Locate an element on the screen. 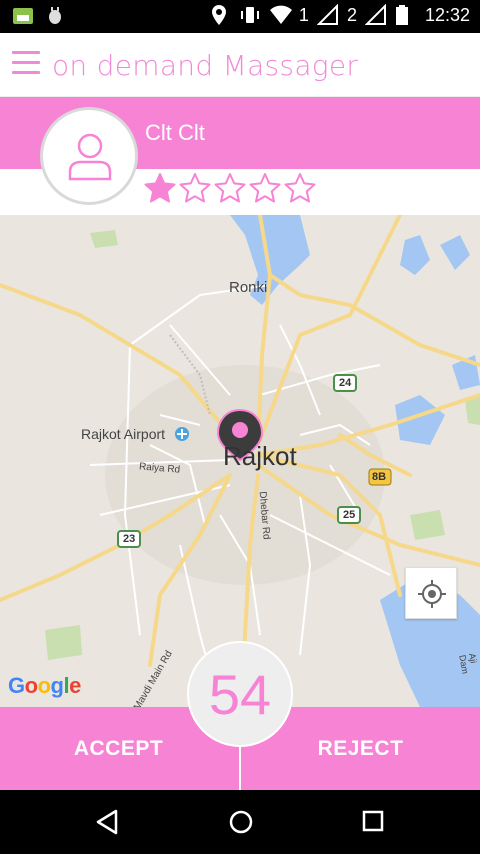 This screenshot has width=480, height=854. map-label-rajkot: Rajkot is located at coordinates (260, 456).